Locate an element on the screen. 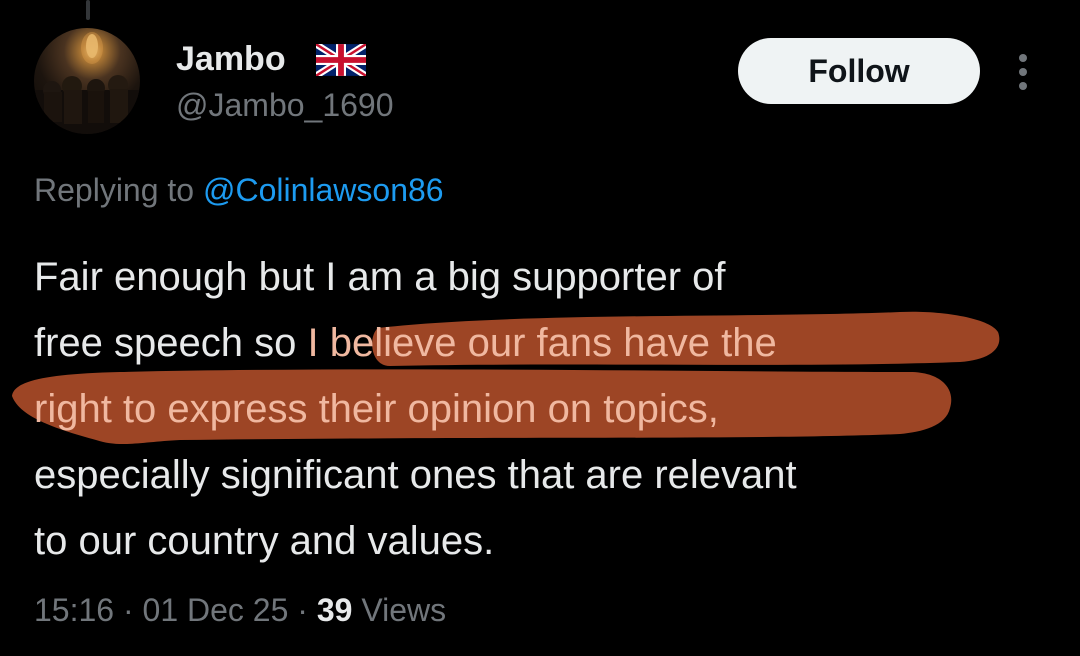 Image resolution: width=1080 pixels, height=656 pixels. display-name: Jambo is located at coordinates (231, 59).